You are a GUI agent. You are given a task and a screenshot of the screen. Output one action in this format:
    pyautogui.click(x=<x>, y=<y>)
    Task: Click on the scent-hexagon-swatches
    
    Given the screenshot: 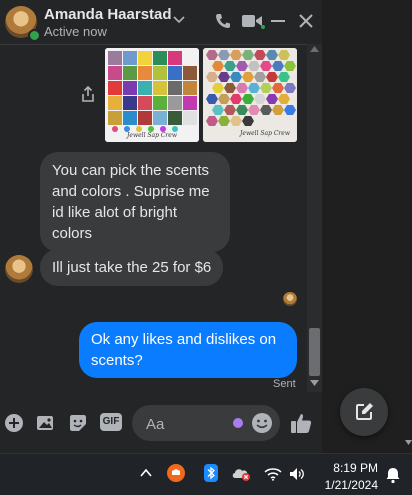 What is the action you would take?
    pyautogui.click(x=250, y=95)
    